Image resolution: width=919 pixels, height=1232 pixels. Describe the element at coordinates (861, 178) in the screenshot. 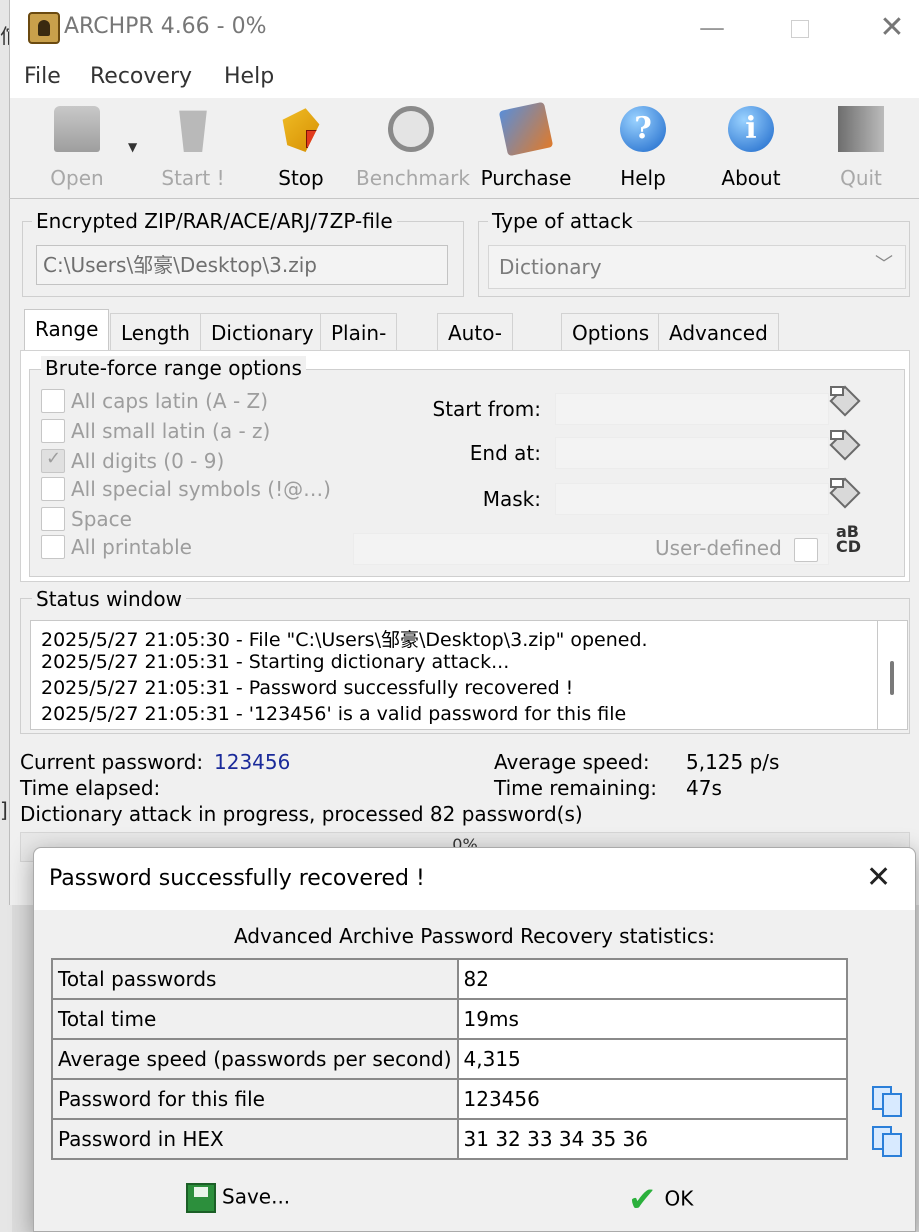

I see `quit-label: Quit` at that location.